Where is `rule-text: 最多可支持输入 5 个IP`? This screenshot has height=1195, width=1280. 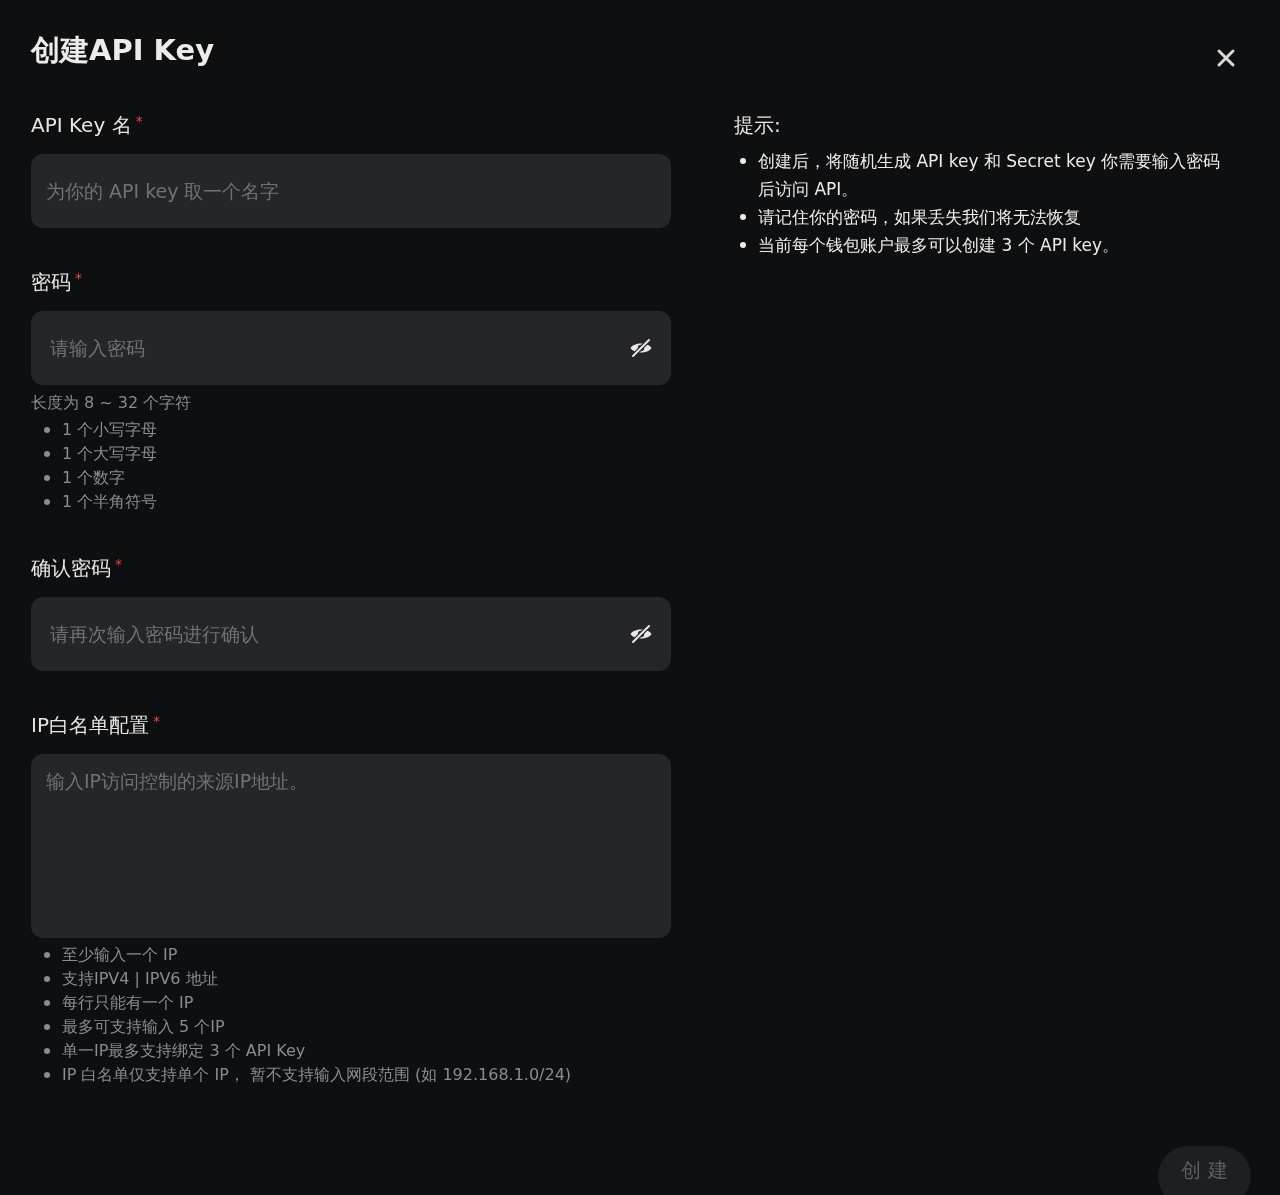 rule-text: 最多可支持输入 5 个IP is located at coordinates (143, 1027).